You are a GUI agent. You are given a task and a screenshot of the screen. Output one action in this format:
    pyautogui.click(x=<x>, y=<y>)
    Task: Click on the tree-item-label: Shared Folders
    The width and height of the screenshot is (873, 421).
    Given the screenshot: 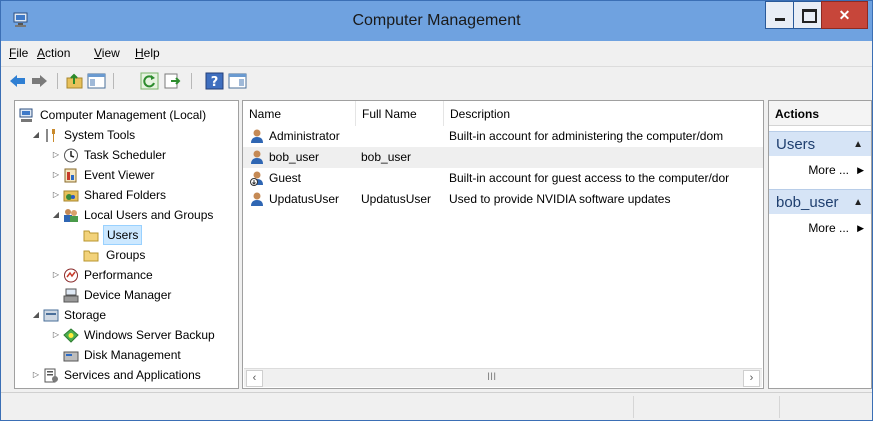 What is the action you would take?
    pyautogui.click(x=125, y=195)
    